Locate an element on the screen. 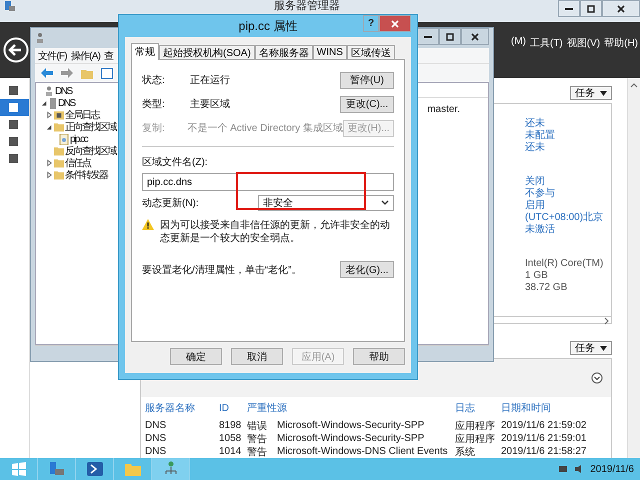  menu-item: 文件(F) is located at coordinates (52, 55).